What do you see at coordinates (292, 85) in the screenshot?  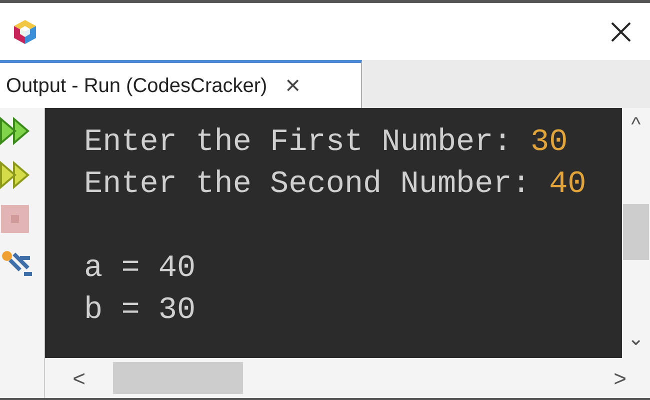 I see `tab-close-icon: ×` at bounding box center [292, 85].